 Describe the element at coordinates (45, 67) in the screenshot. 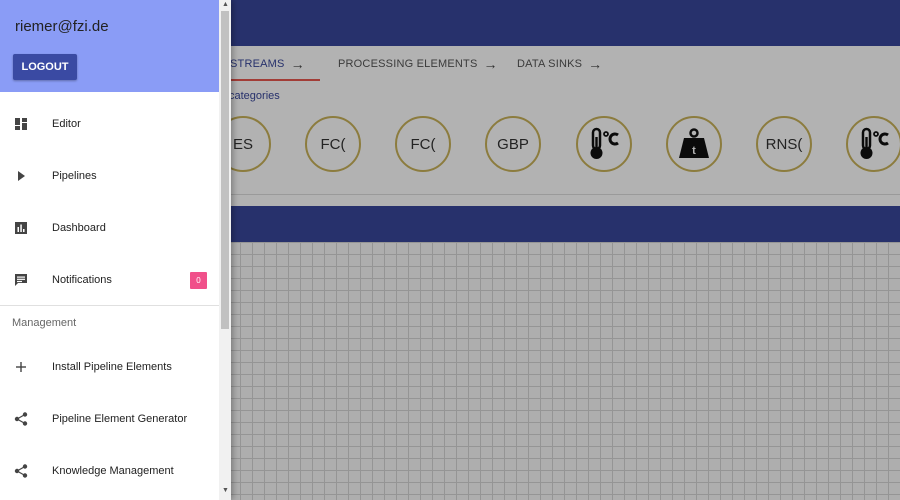

I see `logout-button: LOGOUT` at that location.